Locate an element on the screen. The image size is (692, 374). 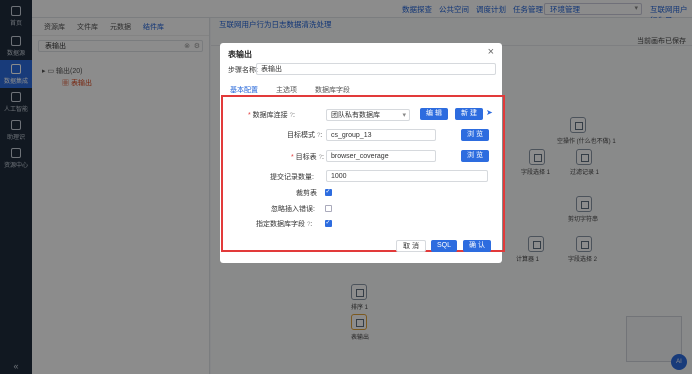
ignore-errors-label: 忽略插入错误: is located at coordinates (293, 209).